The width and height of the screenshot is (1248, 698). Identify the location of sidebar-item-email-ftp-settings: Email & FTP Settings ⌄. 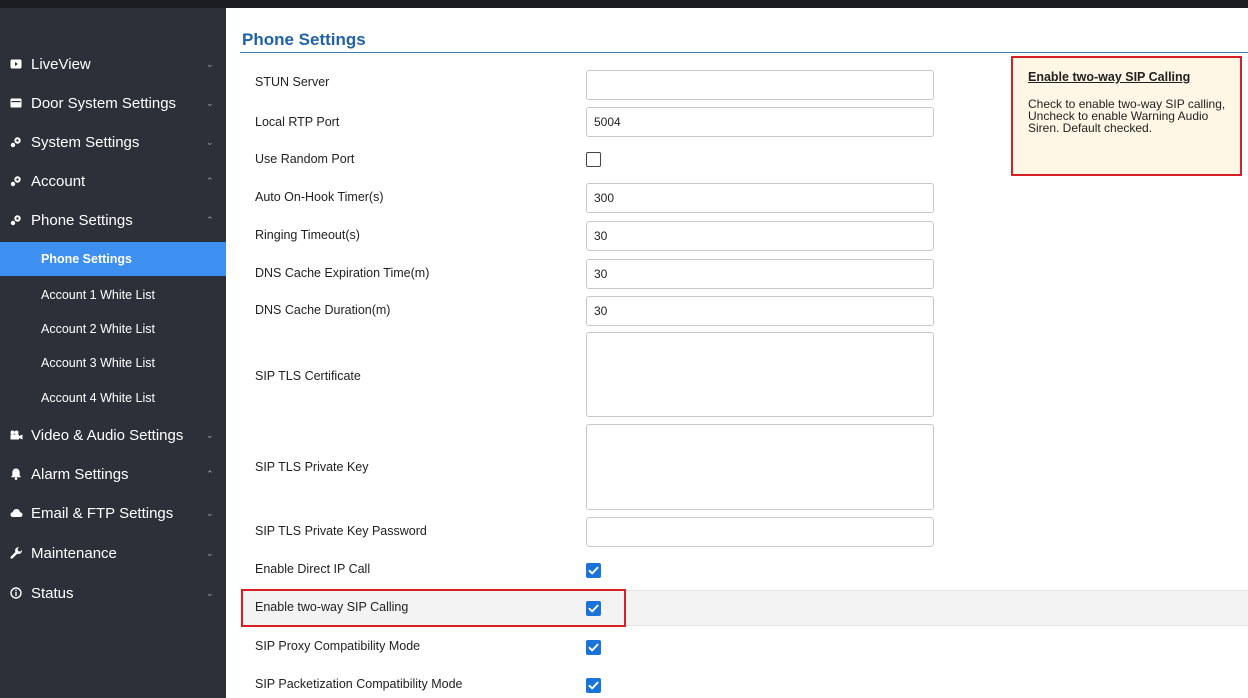
(113, 513).